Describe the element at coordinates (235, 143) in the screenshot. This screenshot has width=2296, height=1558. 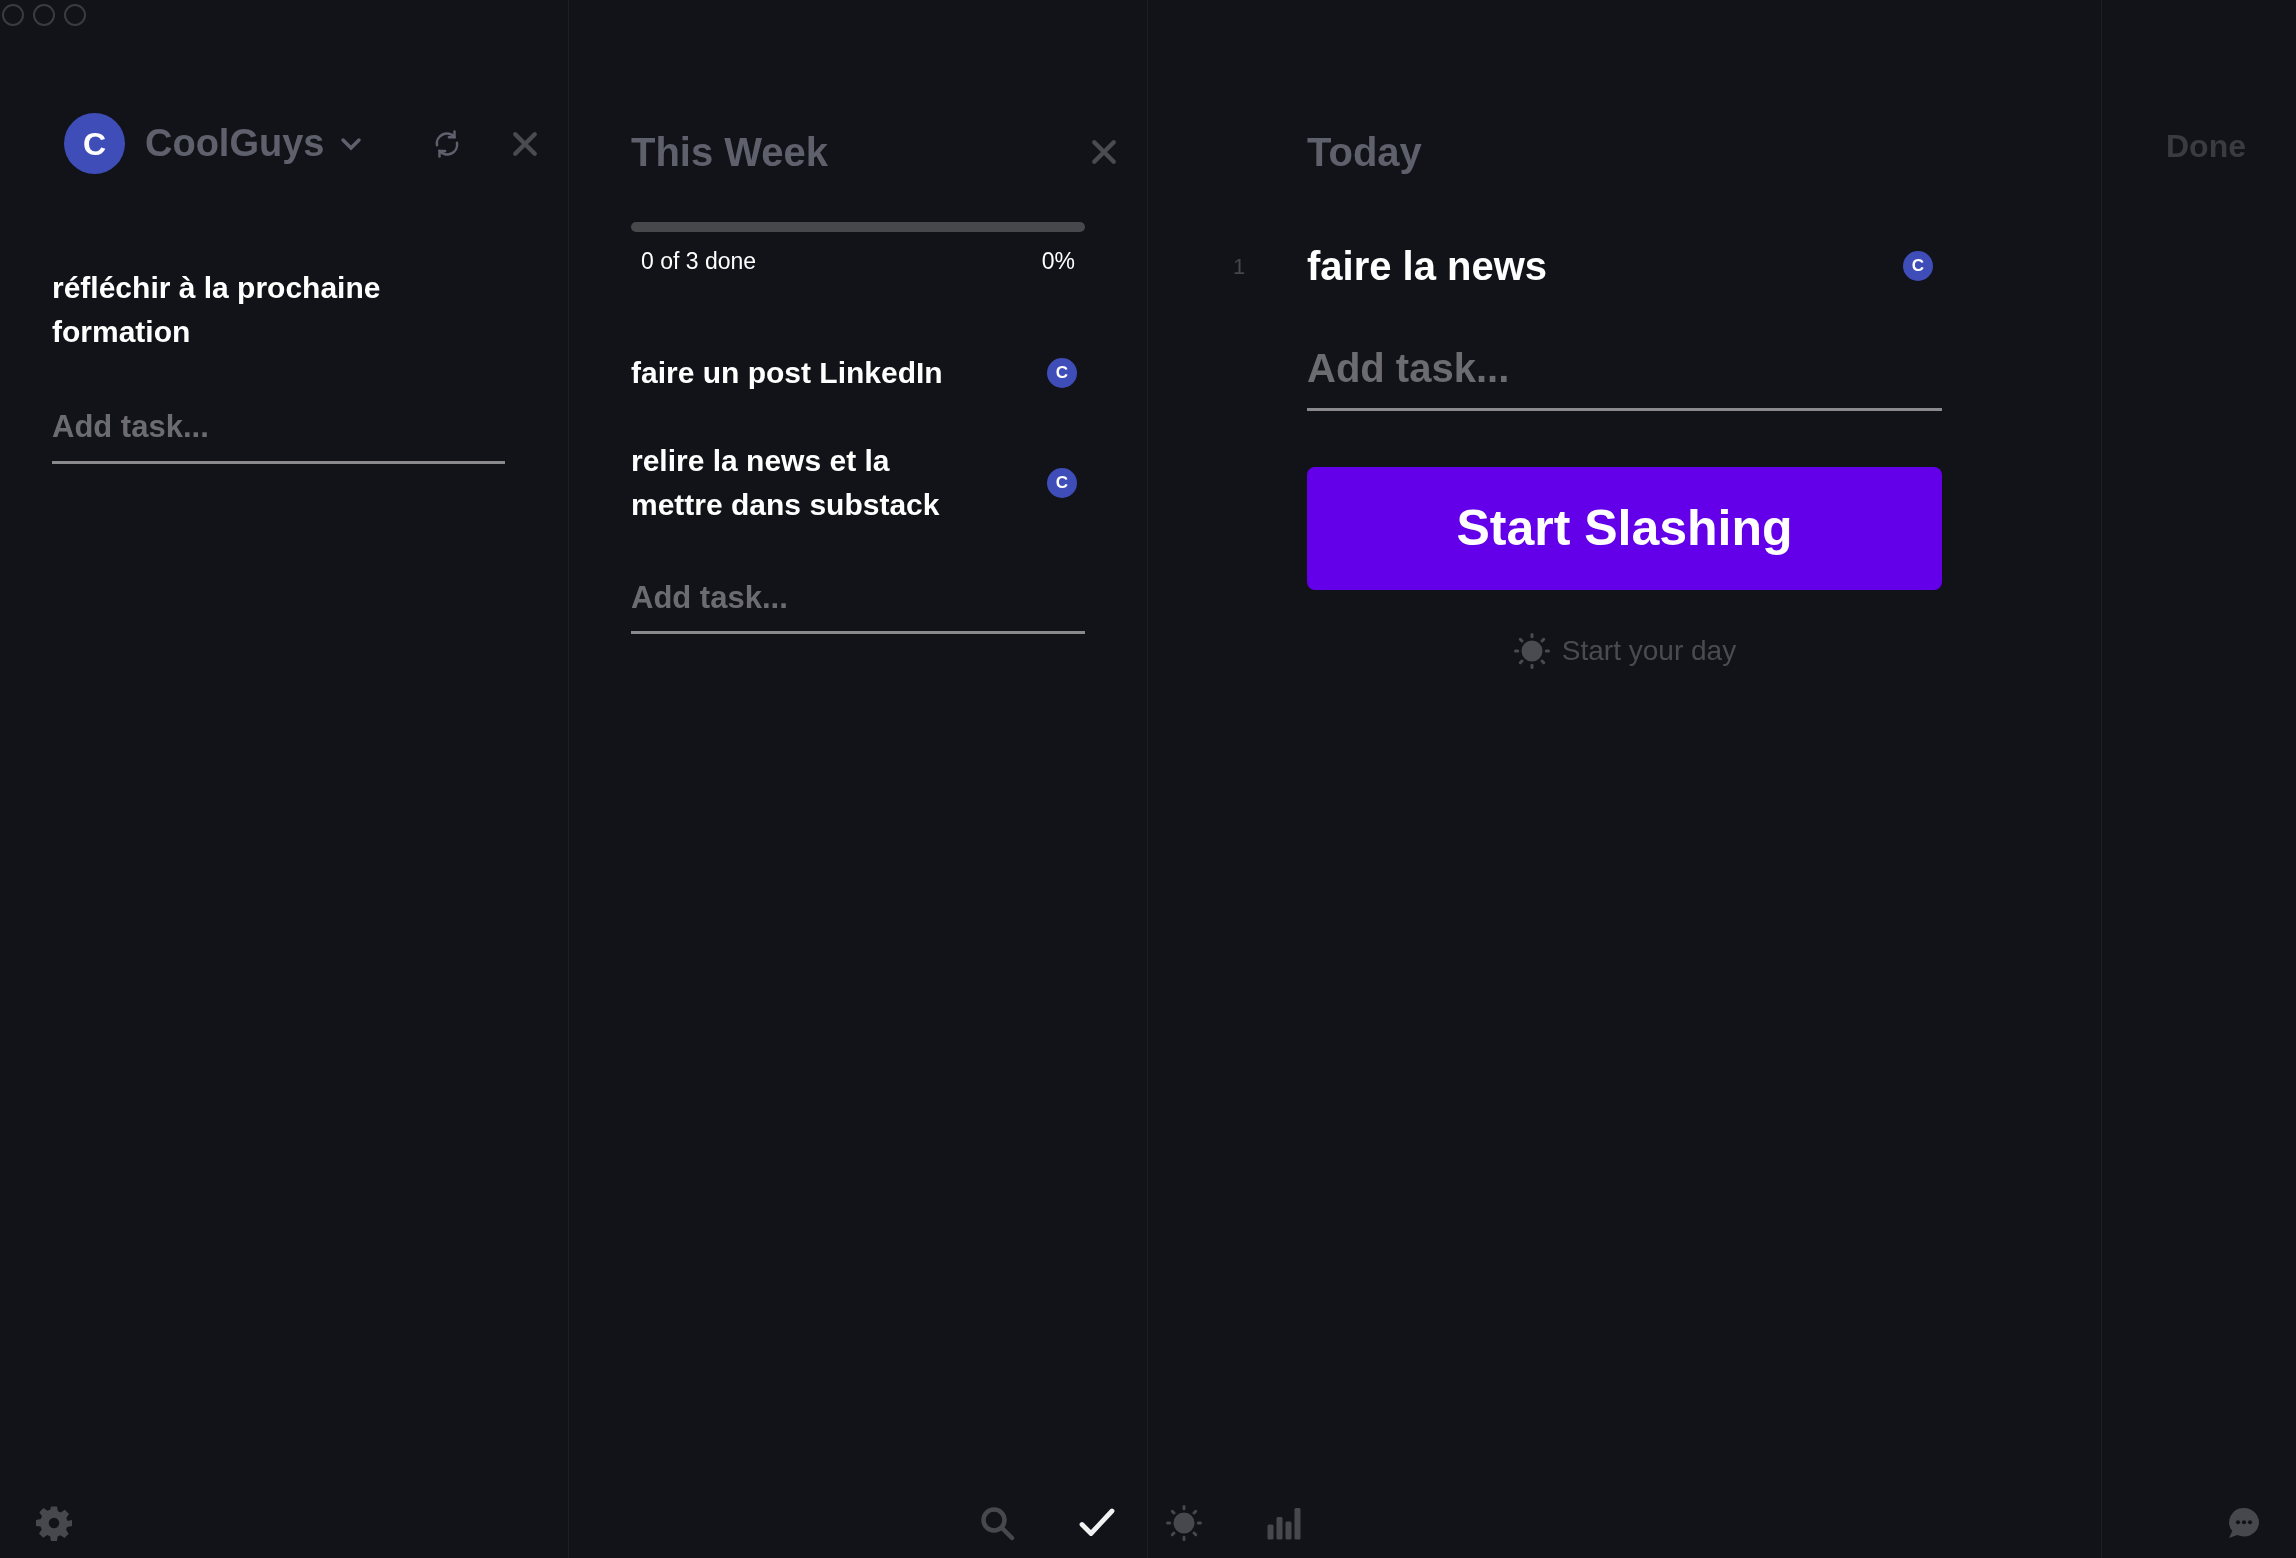
I see `workspace-name: CoolGuys` at that location.